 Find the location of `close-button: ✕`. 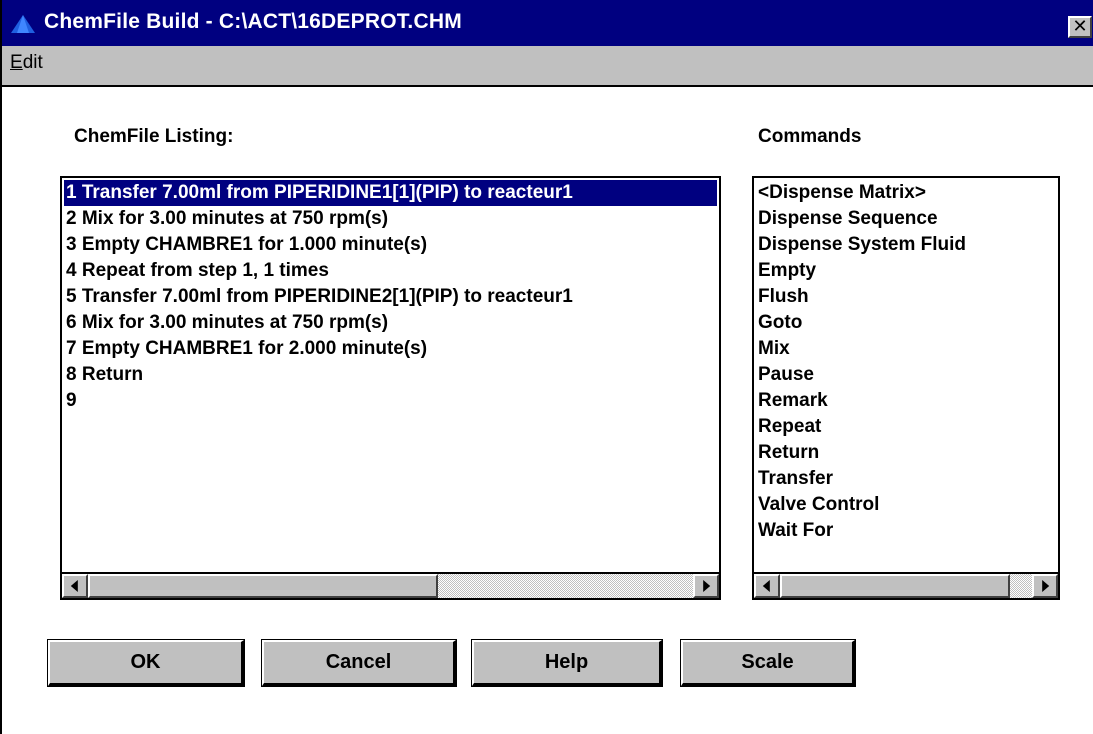

close-button: ✕ is located at coordinates (1080, 27).